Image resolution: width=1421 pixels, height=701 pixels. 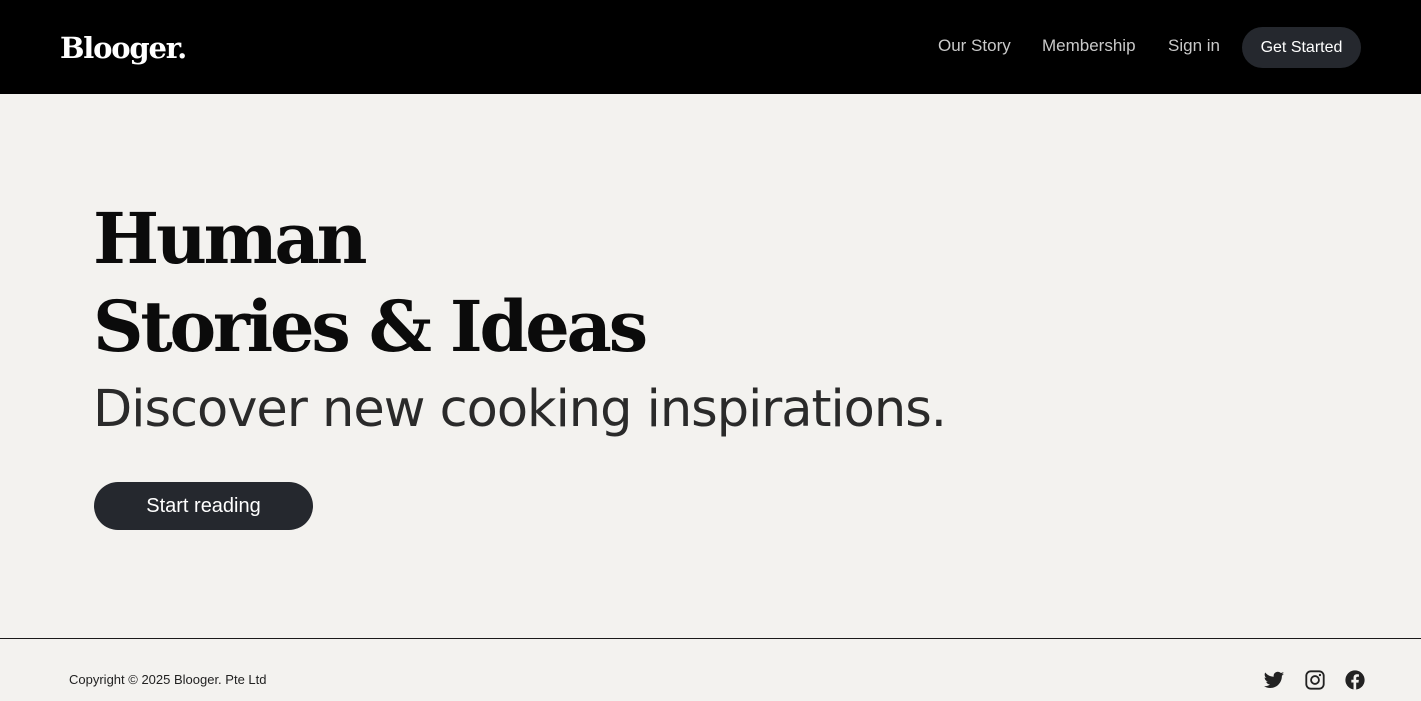 What do you see at coordinates (203, 506) in the screenshot?
I see `start-reading-button: Start reading` at bounding box center [203, 506].